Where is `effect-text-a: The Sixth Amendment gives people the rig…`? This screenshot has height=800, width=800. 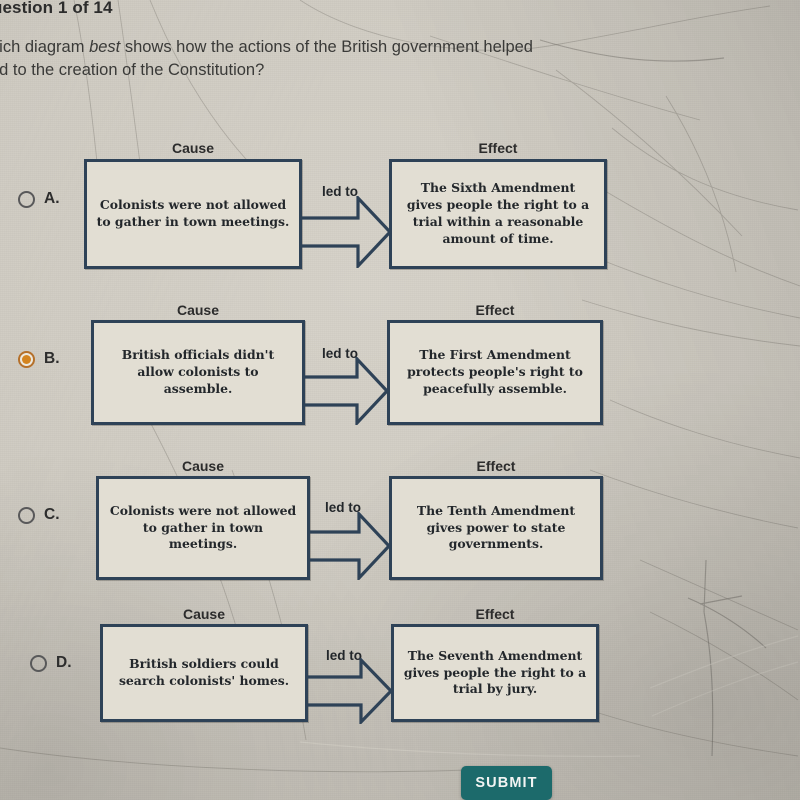 effect-text-a: The Sixth Amendment gives people the rig… is located at coordinates (498, 213).